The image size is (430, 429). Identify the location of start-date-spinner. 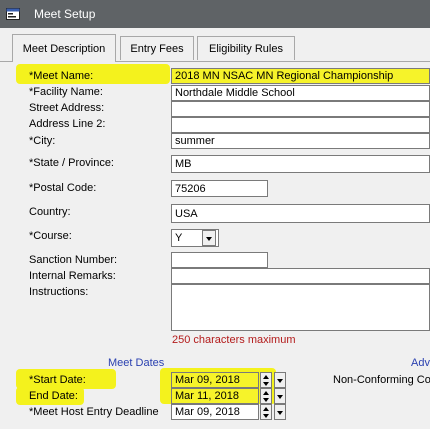
(266, 380).